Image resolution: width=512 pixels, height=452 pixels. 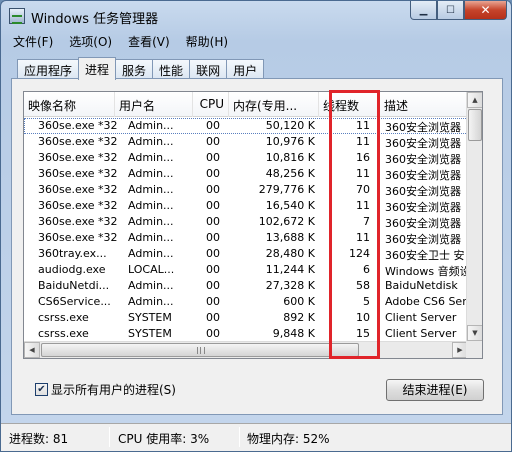 I want to click on vertical-scroll-thumb, so click(x=475, y=125).